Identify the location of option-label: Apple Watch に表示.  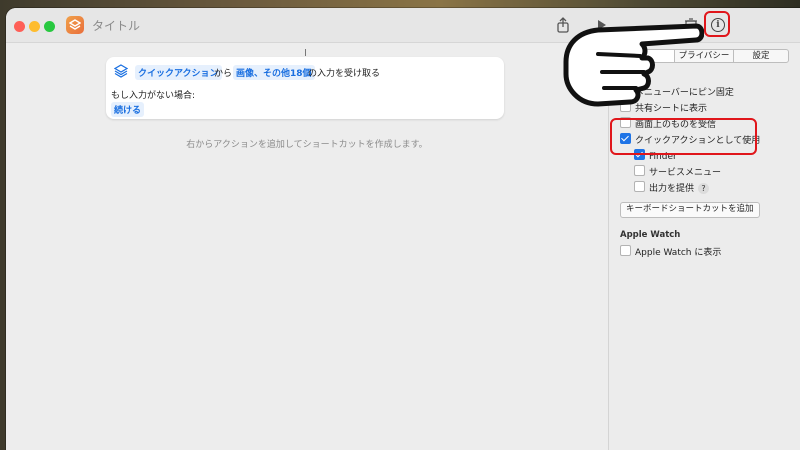
(678, 253).